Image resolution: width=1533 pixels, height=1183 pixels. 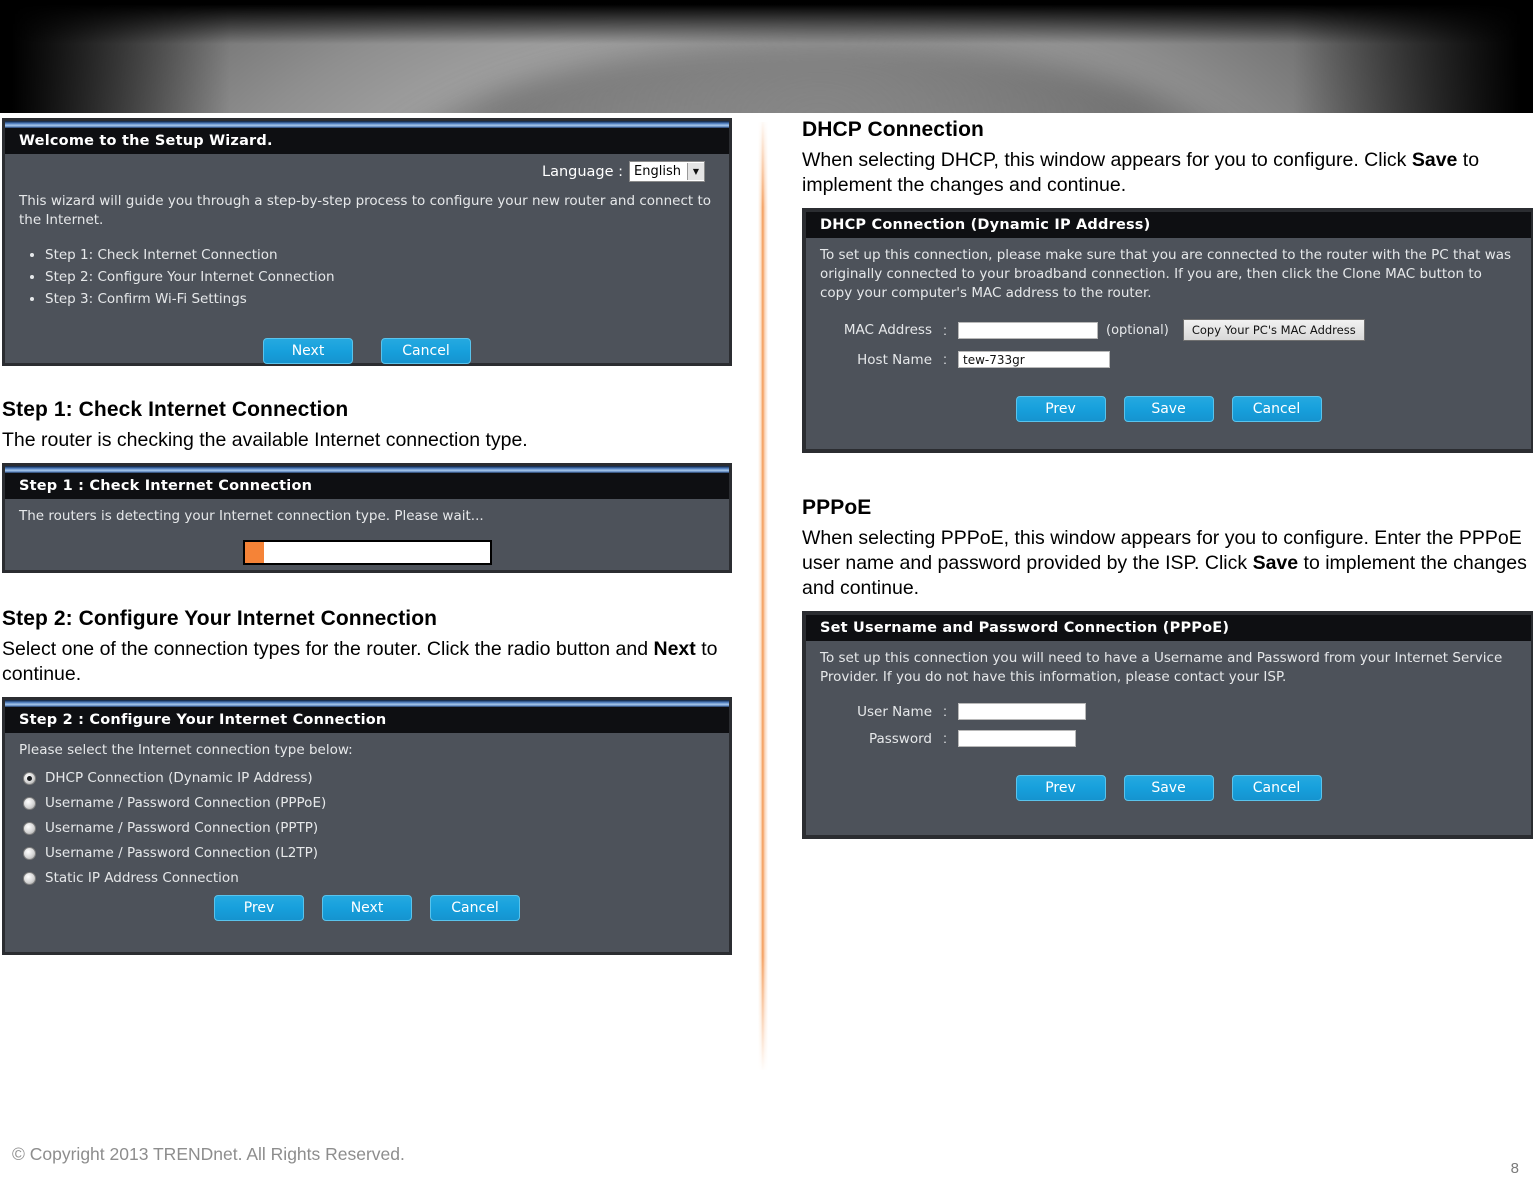 What do you see at coordinates (657, 171) in the screenshot?
I see `language-select-value: English` at bounding box center [657, 171].